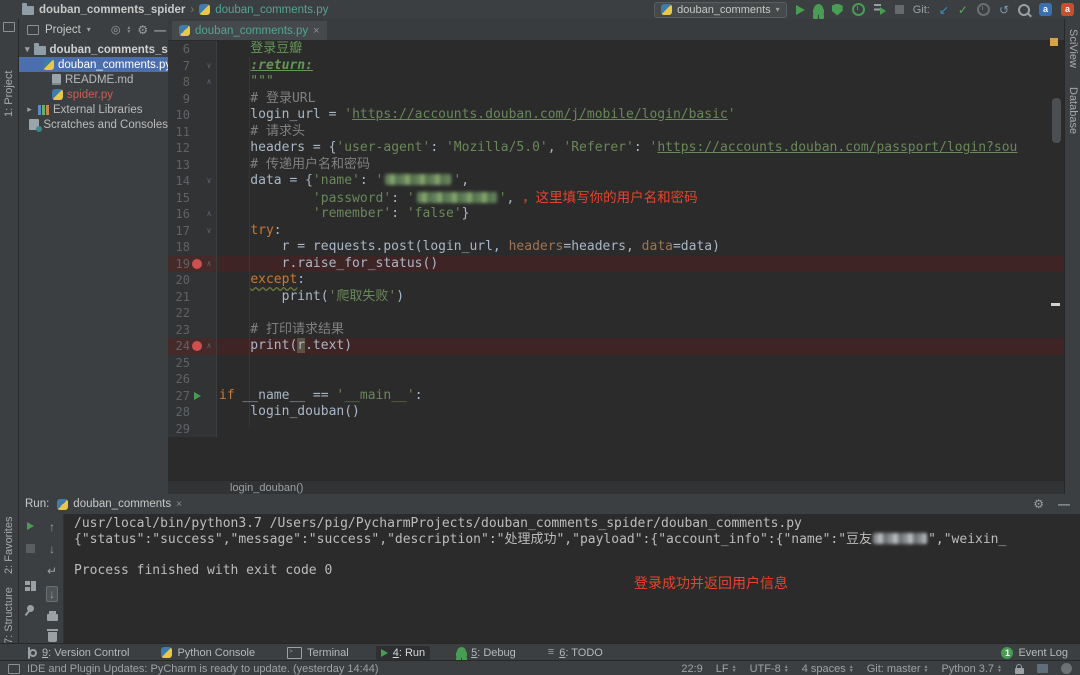 The image size is (1080, 675). Describe the element at coordinates (179, 504) in the screenshot. I see `close-run-tab-icon: ×` at that location.